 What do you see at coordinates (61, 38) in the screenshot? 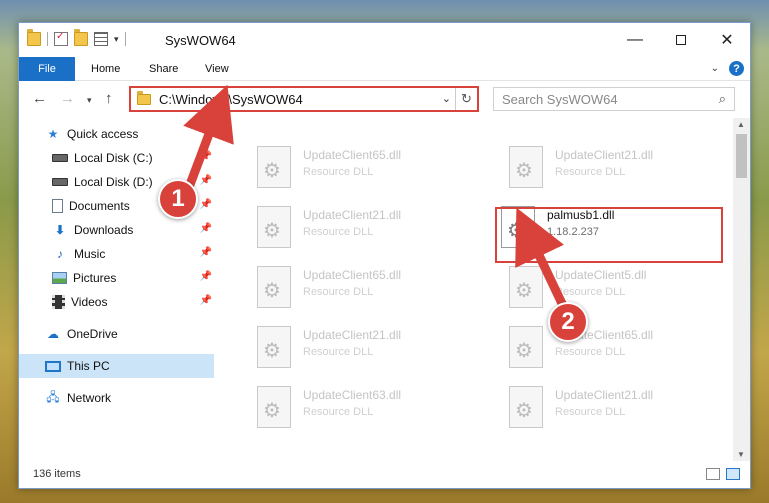
I see `properties-icon` at bounding box center [61, 38].